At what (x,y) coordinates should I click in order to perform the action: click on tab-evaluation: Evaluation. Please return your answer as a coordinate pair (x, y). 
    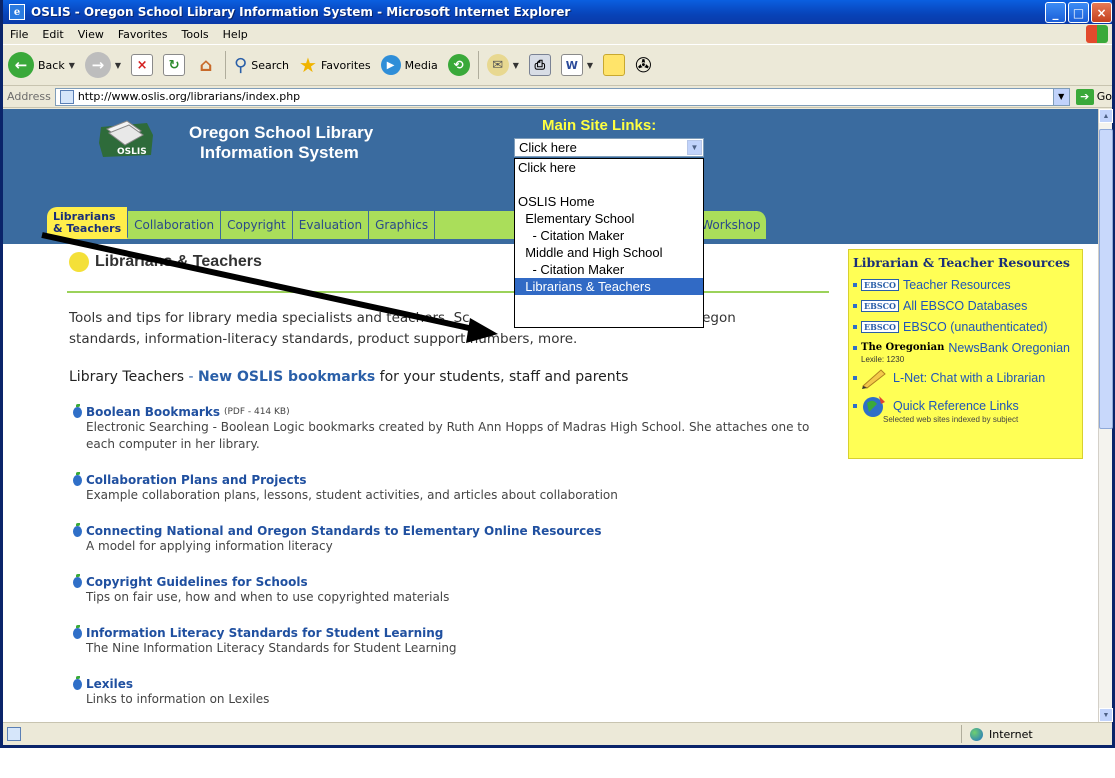
    Looking at the image, I should click on (331, 225).